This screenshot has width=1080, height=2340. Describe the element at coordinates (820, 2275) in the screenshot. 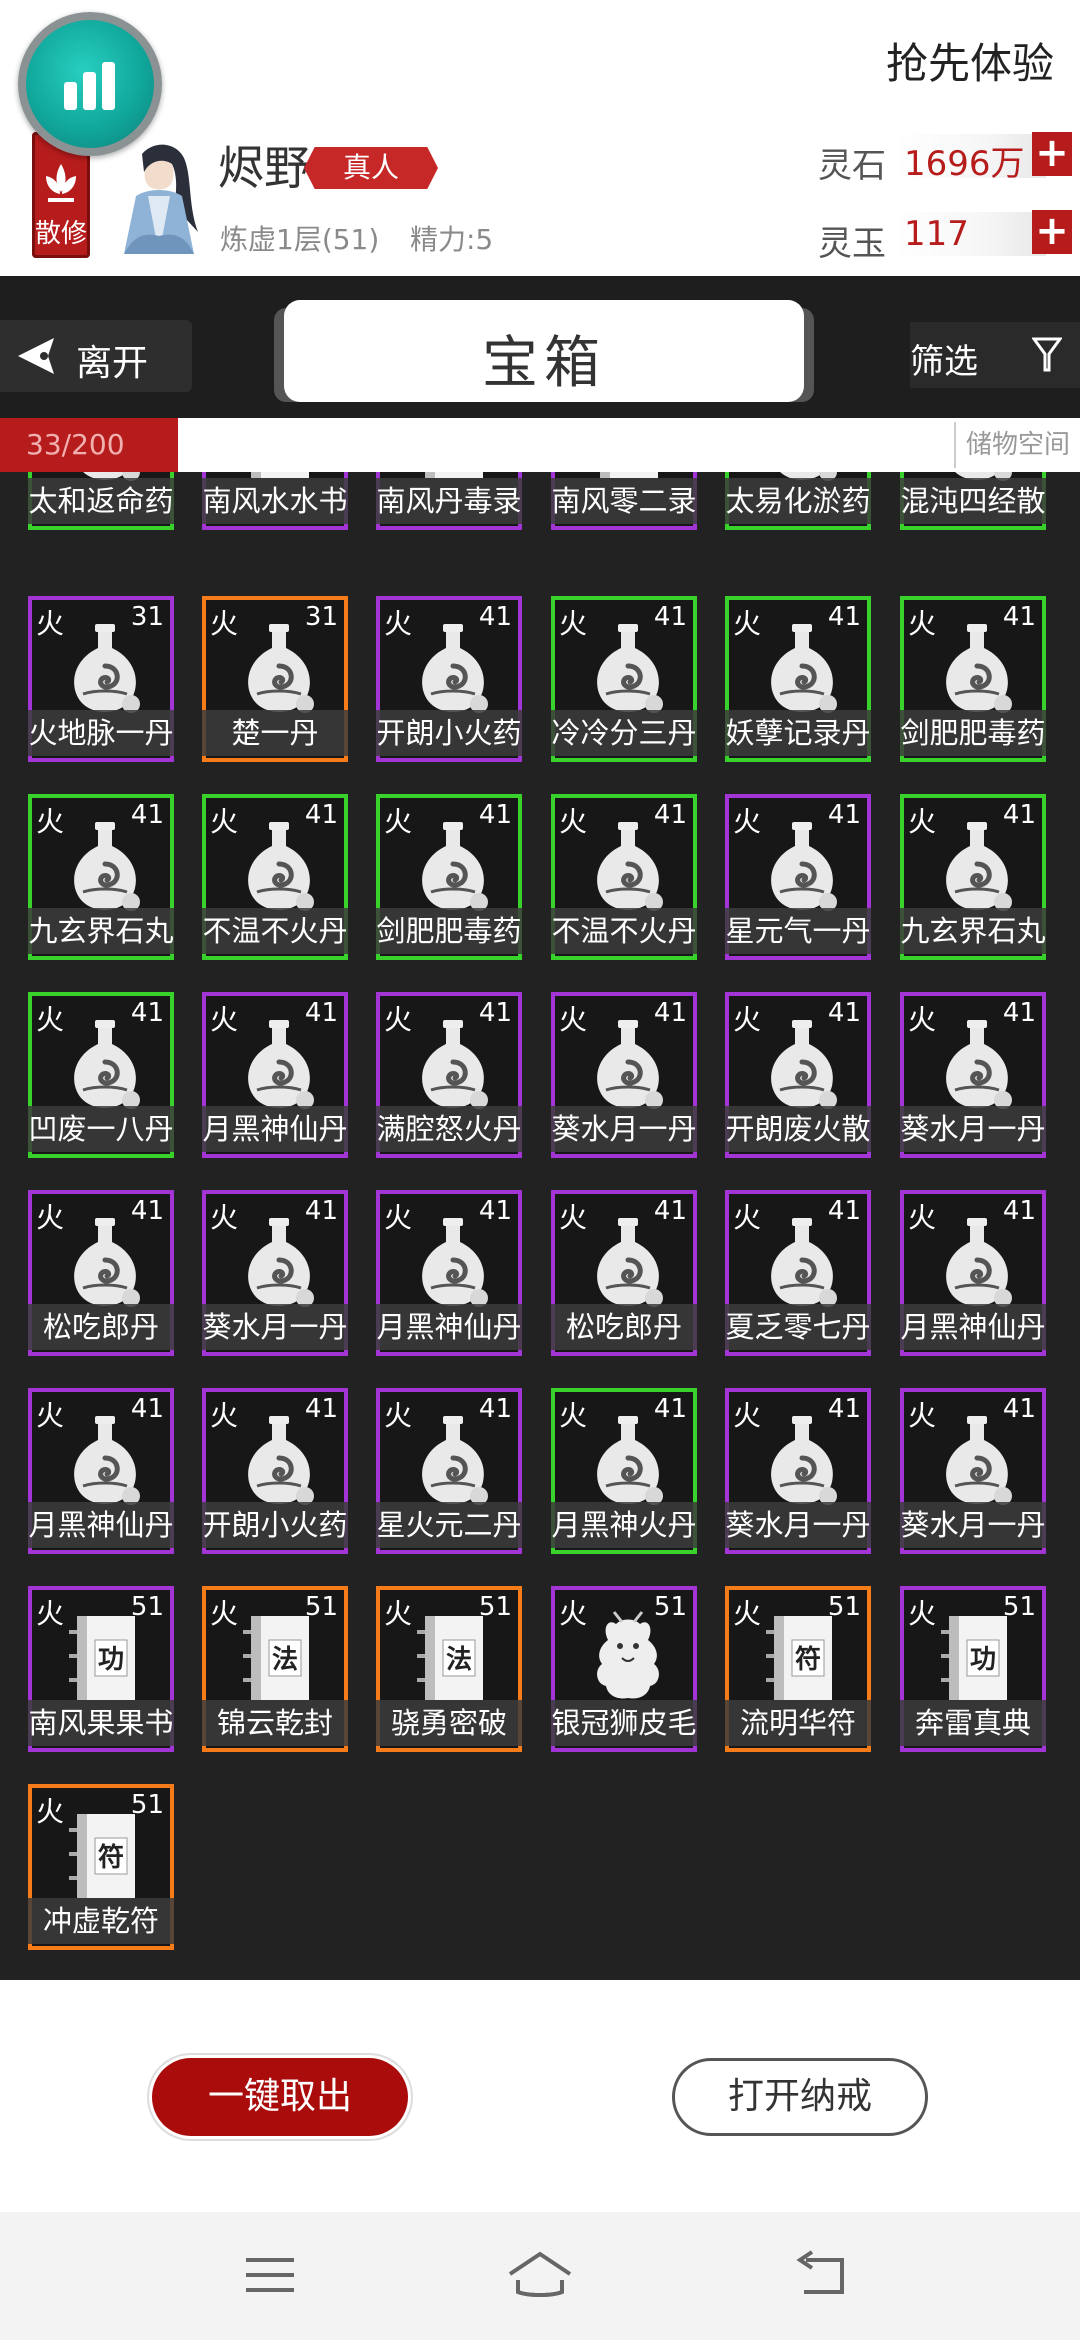

I see `back-icon` at that location.